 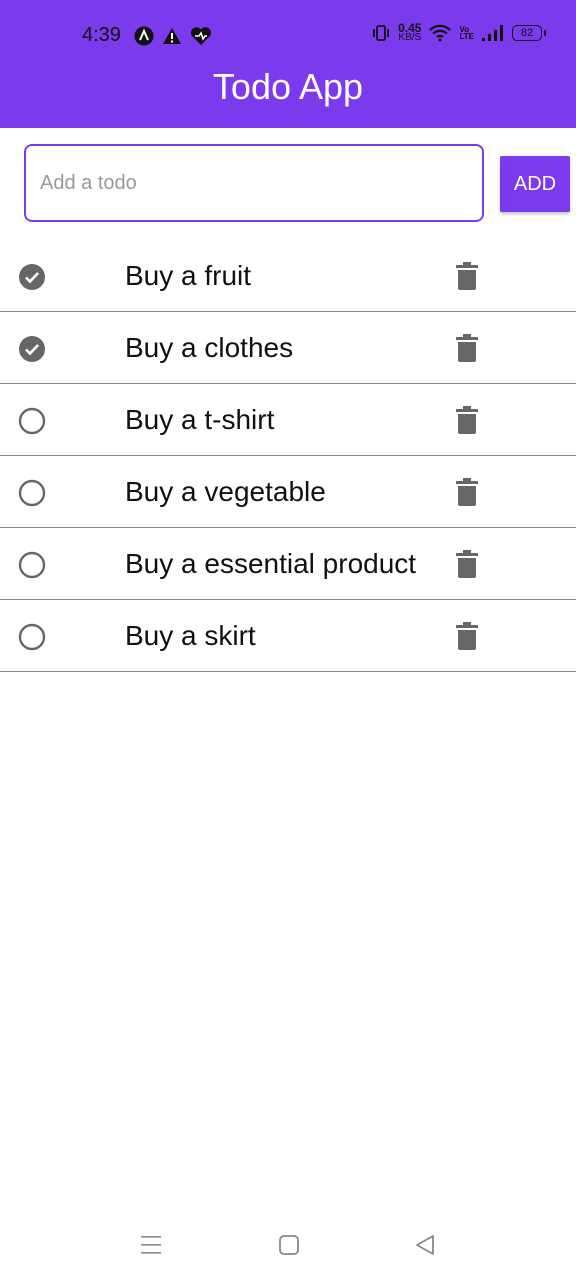 What do you see at coordinates (492, 33) in the screenshot?
I see `signal-icon` at bounding box center [492, 33].